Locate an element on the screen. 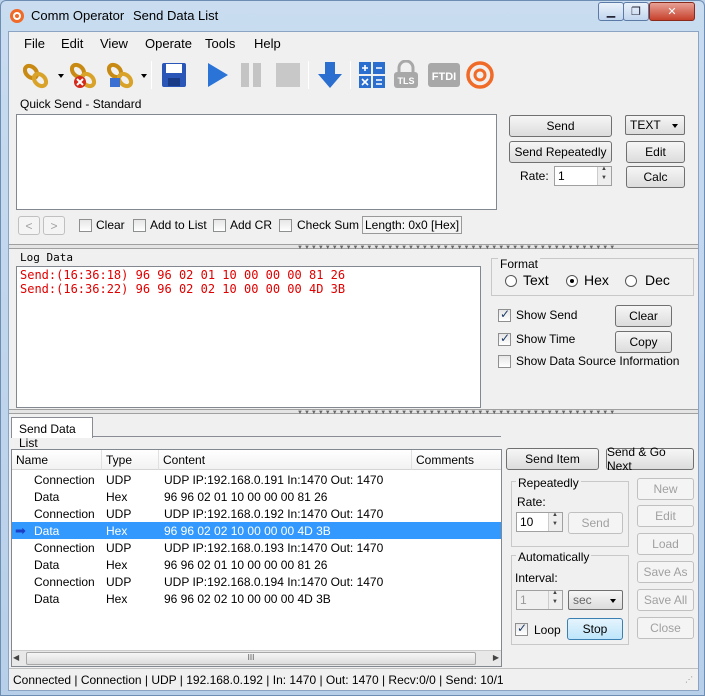 Image resolution: width=705 pixels, height=696 pixels. interval-label: Interval: is located at coordinates (536, 578).